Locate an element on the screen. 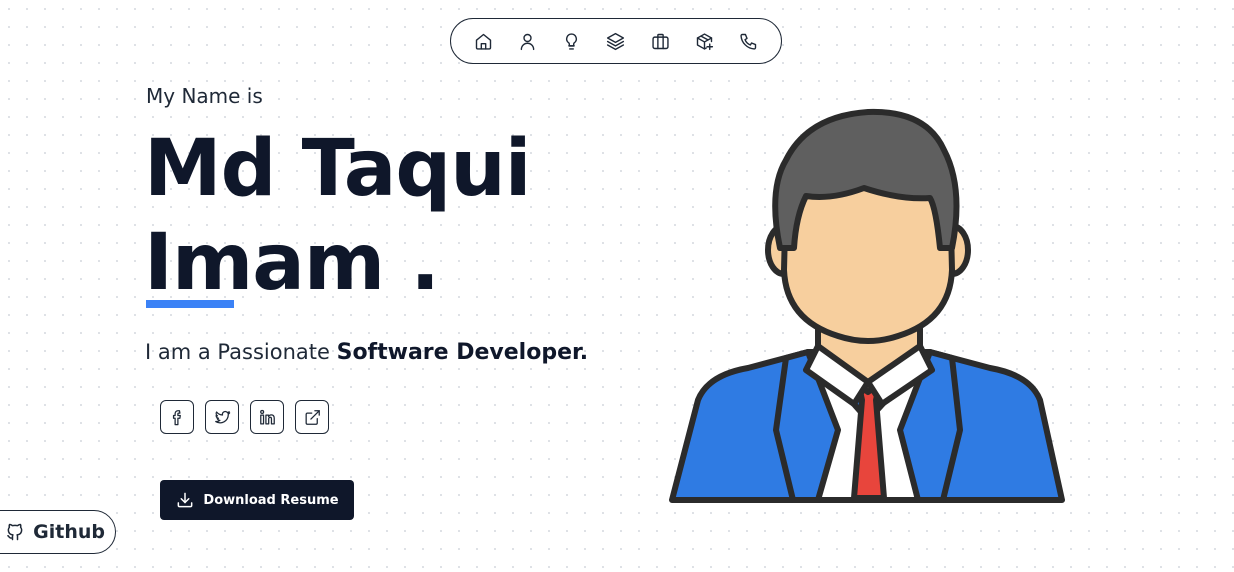  nav-home is located at coordinates (483, 41).